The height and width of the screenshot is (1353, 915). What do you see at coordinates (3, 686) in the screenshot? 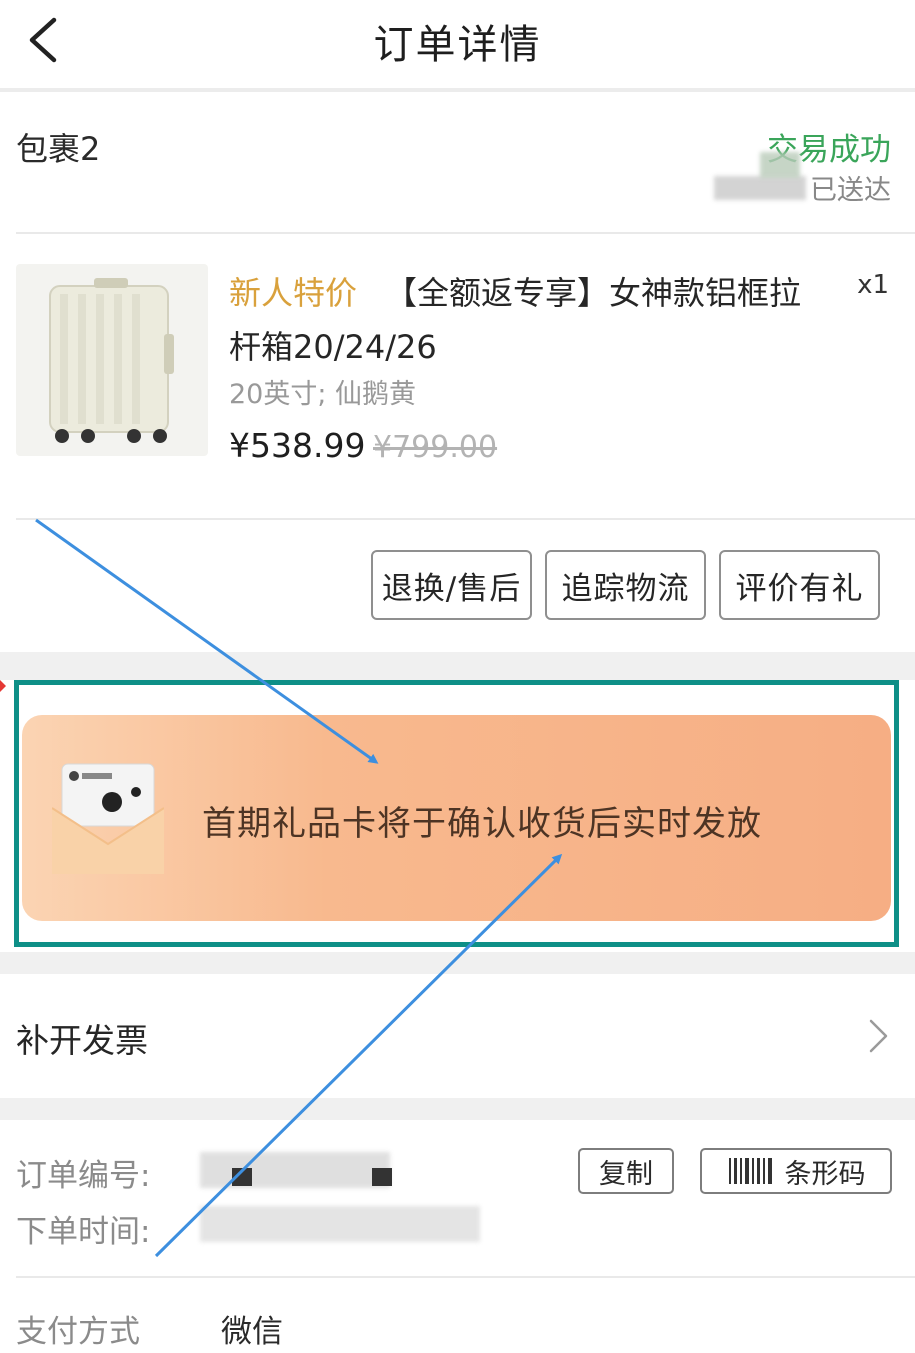
I see `red-marker` at bounding box center [3, 686].